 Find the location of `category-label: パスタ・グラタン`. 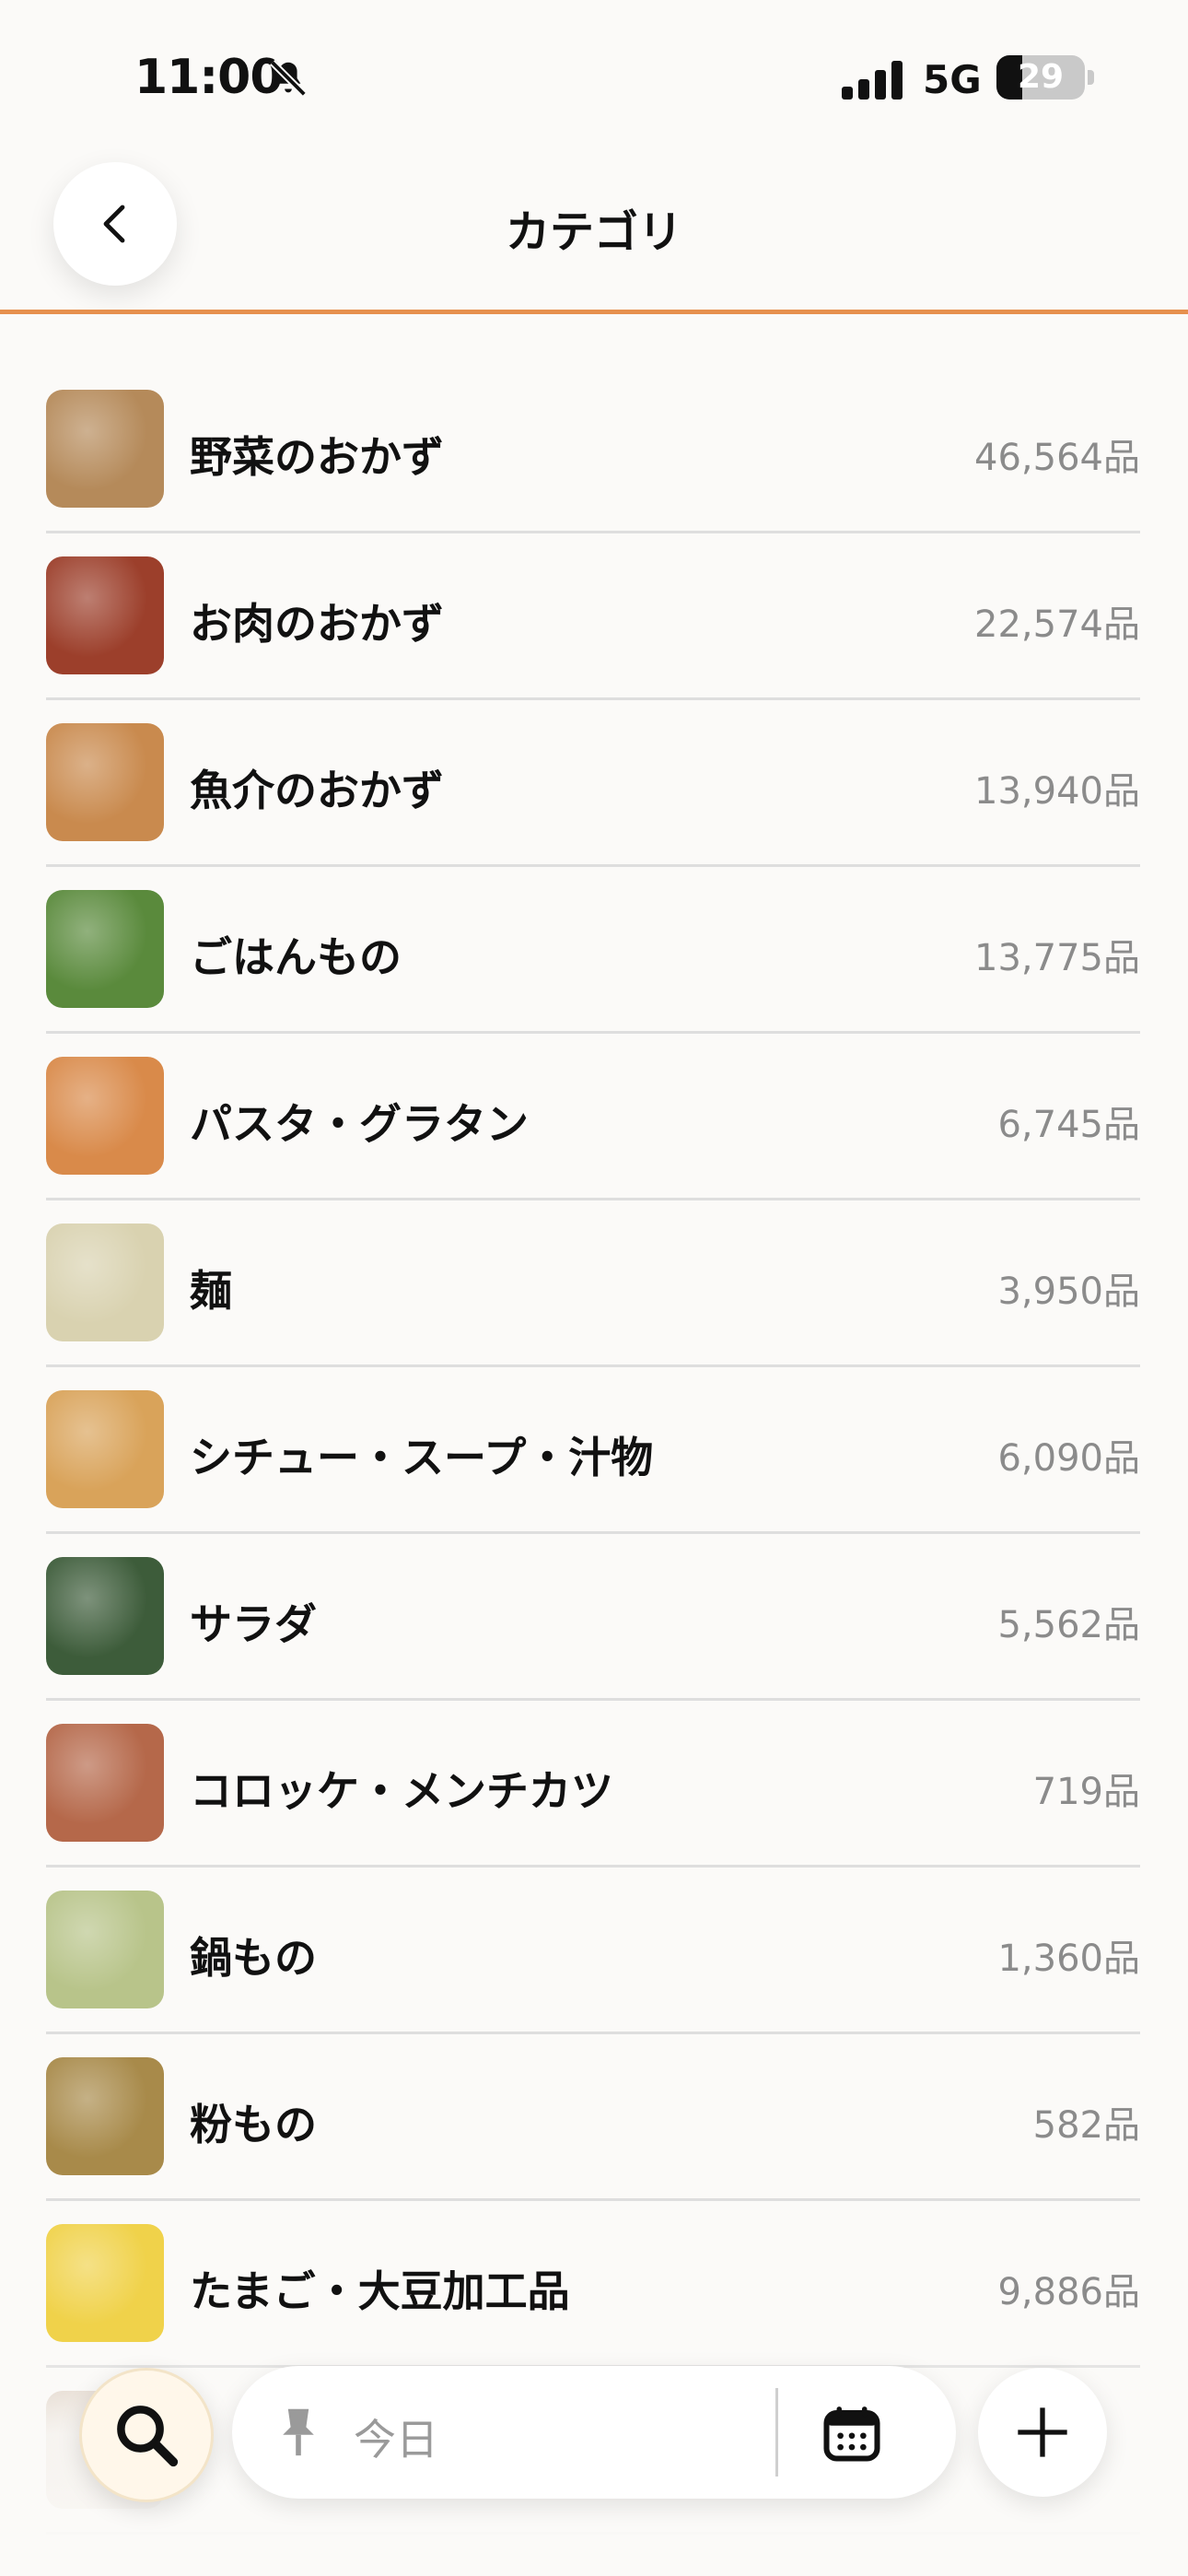

category-label: パスタ・グラタン is located at coordinates (359, 1124).